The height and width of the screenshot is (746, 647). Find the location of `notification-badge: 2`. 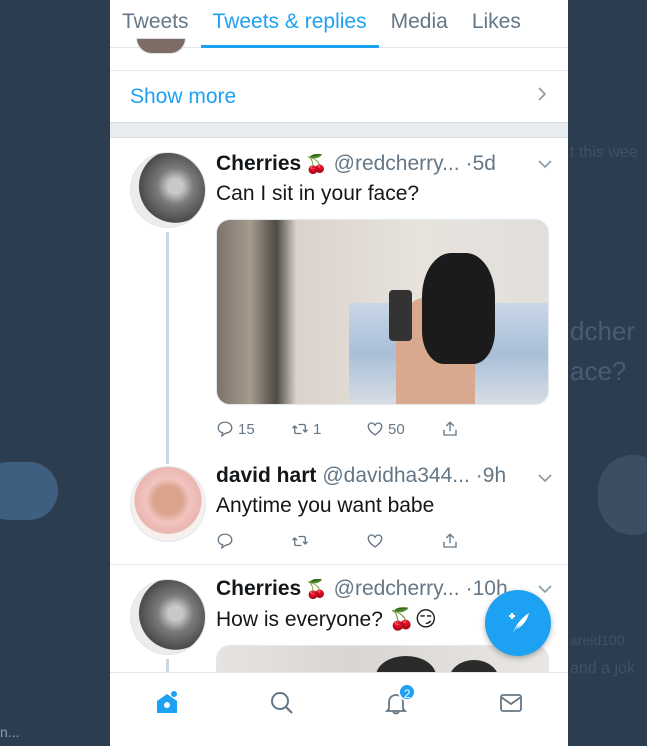

notification-badge: 2 is located at coordinates (407, 691).